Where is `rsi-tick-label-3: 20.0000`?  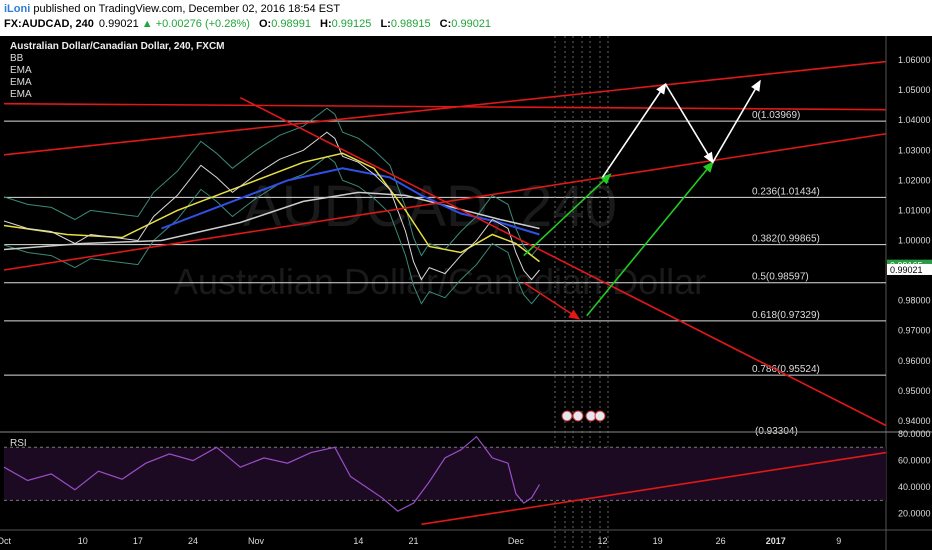 rsi-tick-label-3: 20.0000 is located at coordinates (914, 514).